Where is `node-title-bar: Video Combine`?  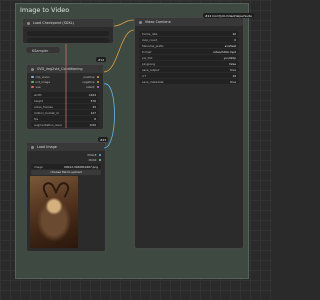 node-title-bar: Video Combine is located at coordinates (189, 22).